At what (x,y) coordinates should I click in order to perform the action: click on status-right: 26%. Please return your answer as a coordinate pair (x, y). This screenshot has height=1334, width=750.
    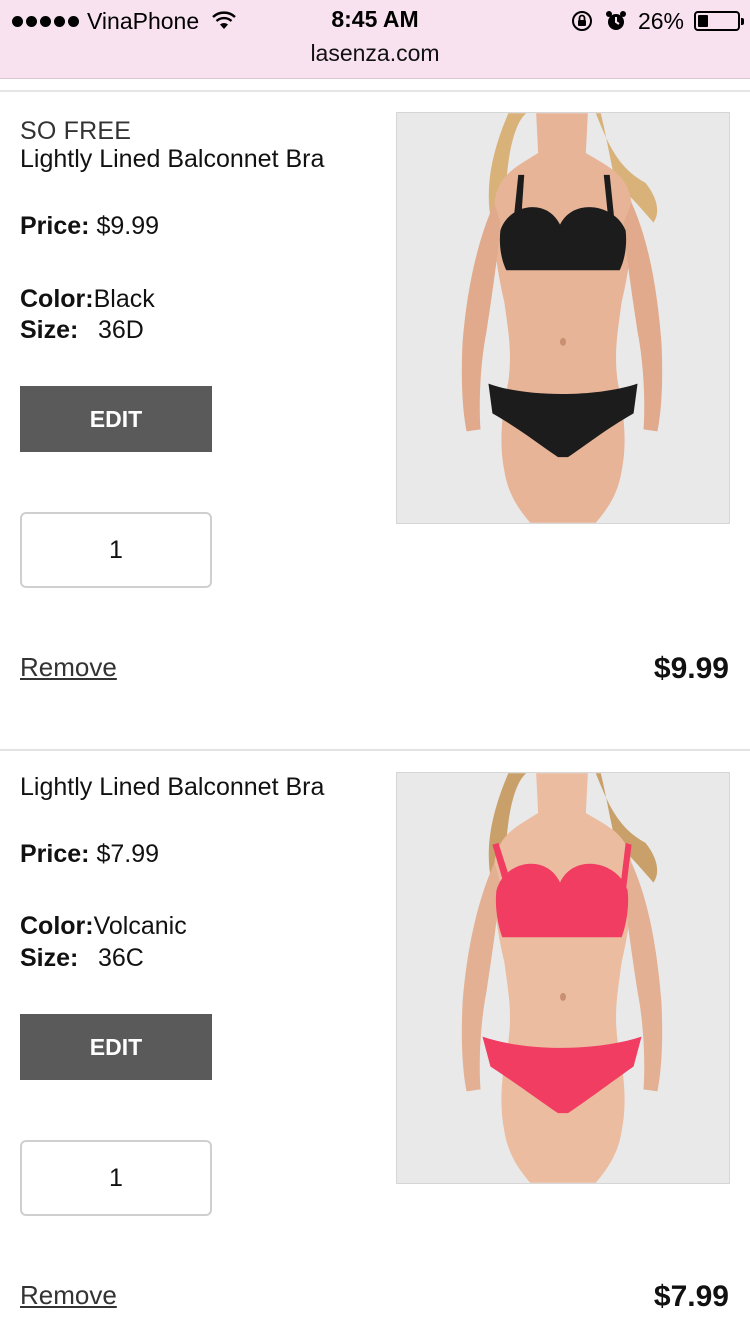
    Looking at the image, I should click on (657, 21).